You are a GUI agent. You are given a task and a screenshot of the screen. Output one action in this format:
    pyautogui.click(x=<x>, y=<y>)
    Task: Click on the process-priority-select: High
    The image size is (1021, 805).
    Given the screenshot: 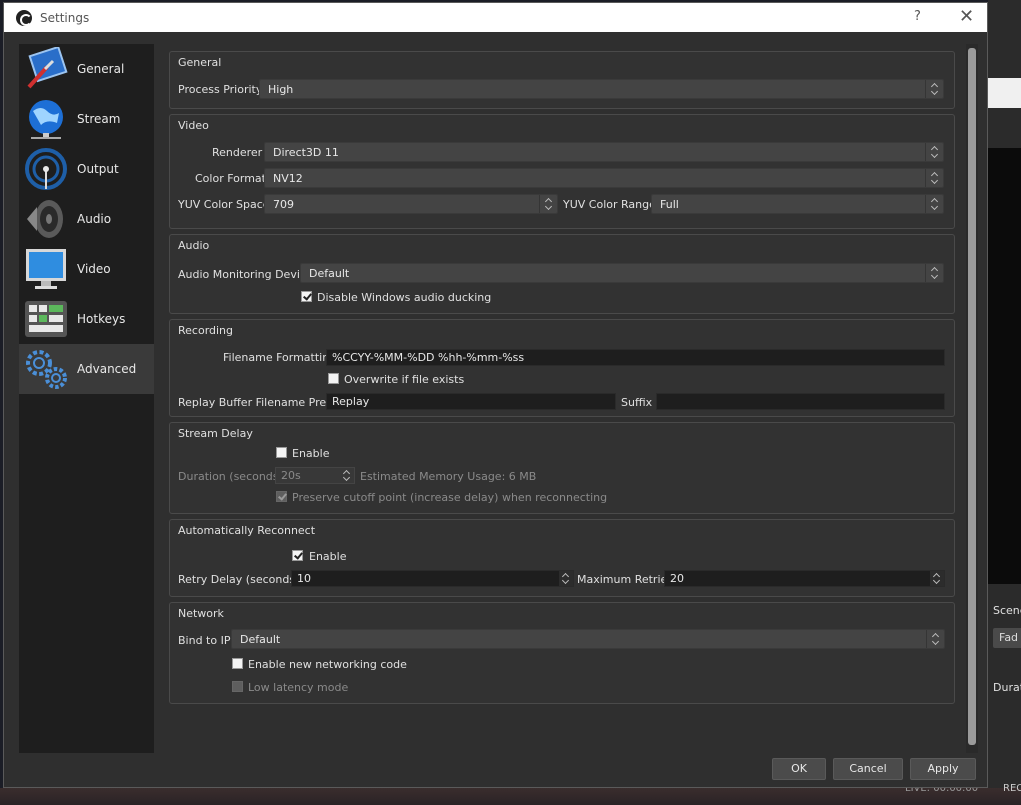 What is the action you would take?
    pyautogui.click(x=601, y=89)
    